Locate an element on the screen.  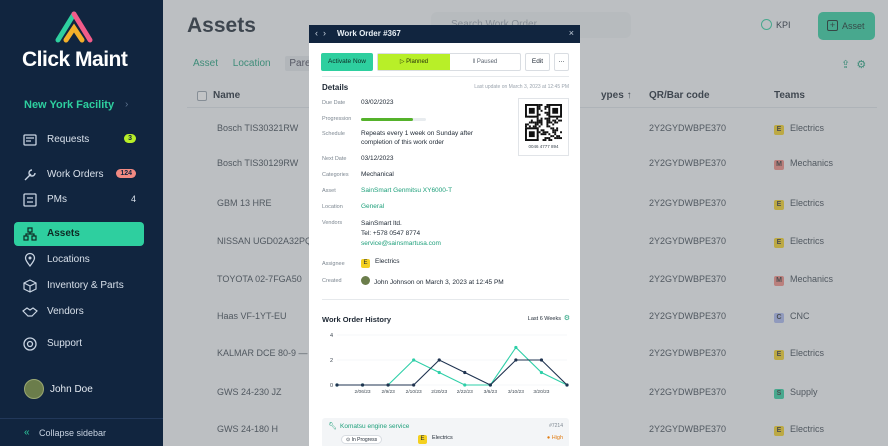
asset-link: SainSmart Genmitsu XY6000-T is located at coordinates (406, 190).